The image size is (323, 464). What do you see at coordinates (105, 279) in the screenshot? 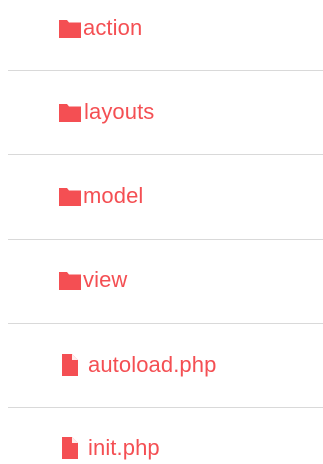
I see `list-item-label: view` at bounding box center [105, 279].